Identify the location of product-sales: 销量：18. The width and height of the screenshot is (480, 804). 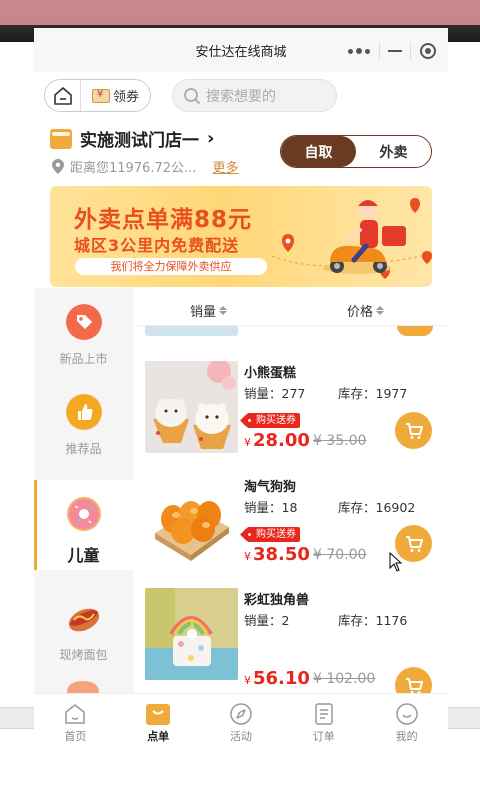
(271, 507).